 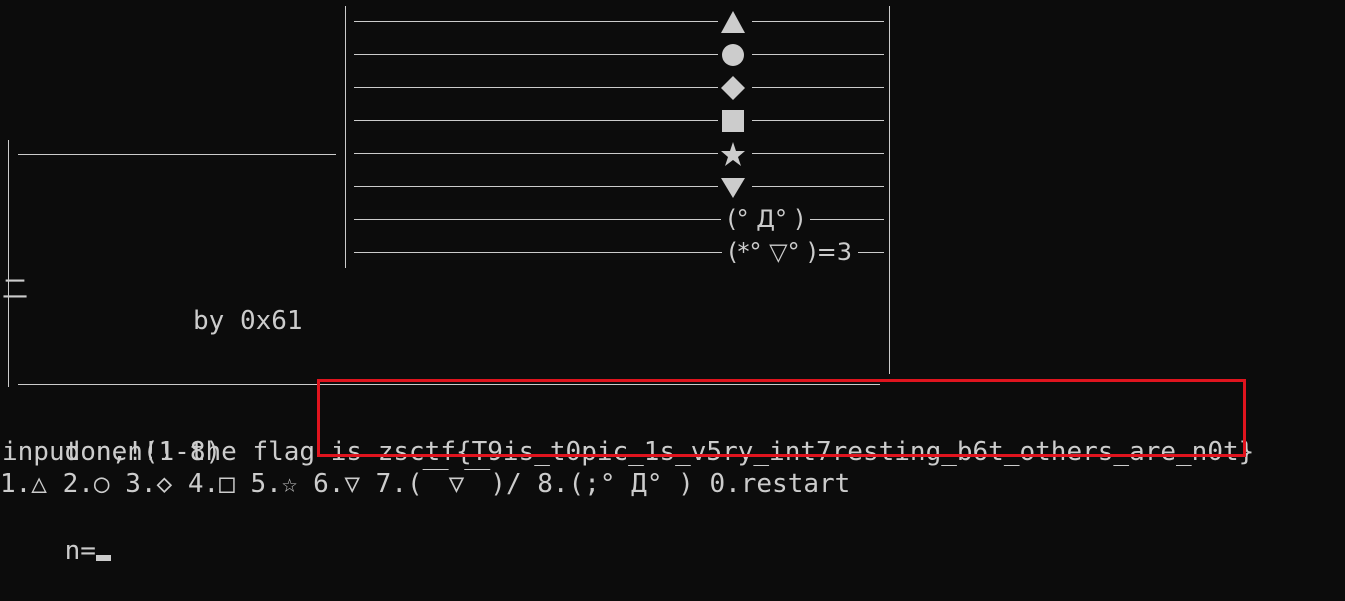 I want to click on command-prompt: n=, so click(x=56, y=551).